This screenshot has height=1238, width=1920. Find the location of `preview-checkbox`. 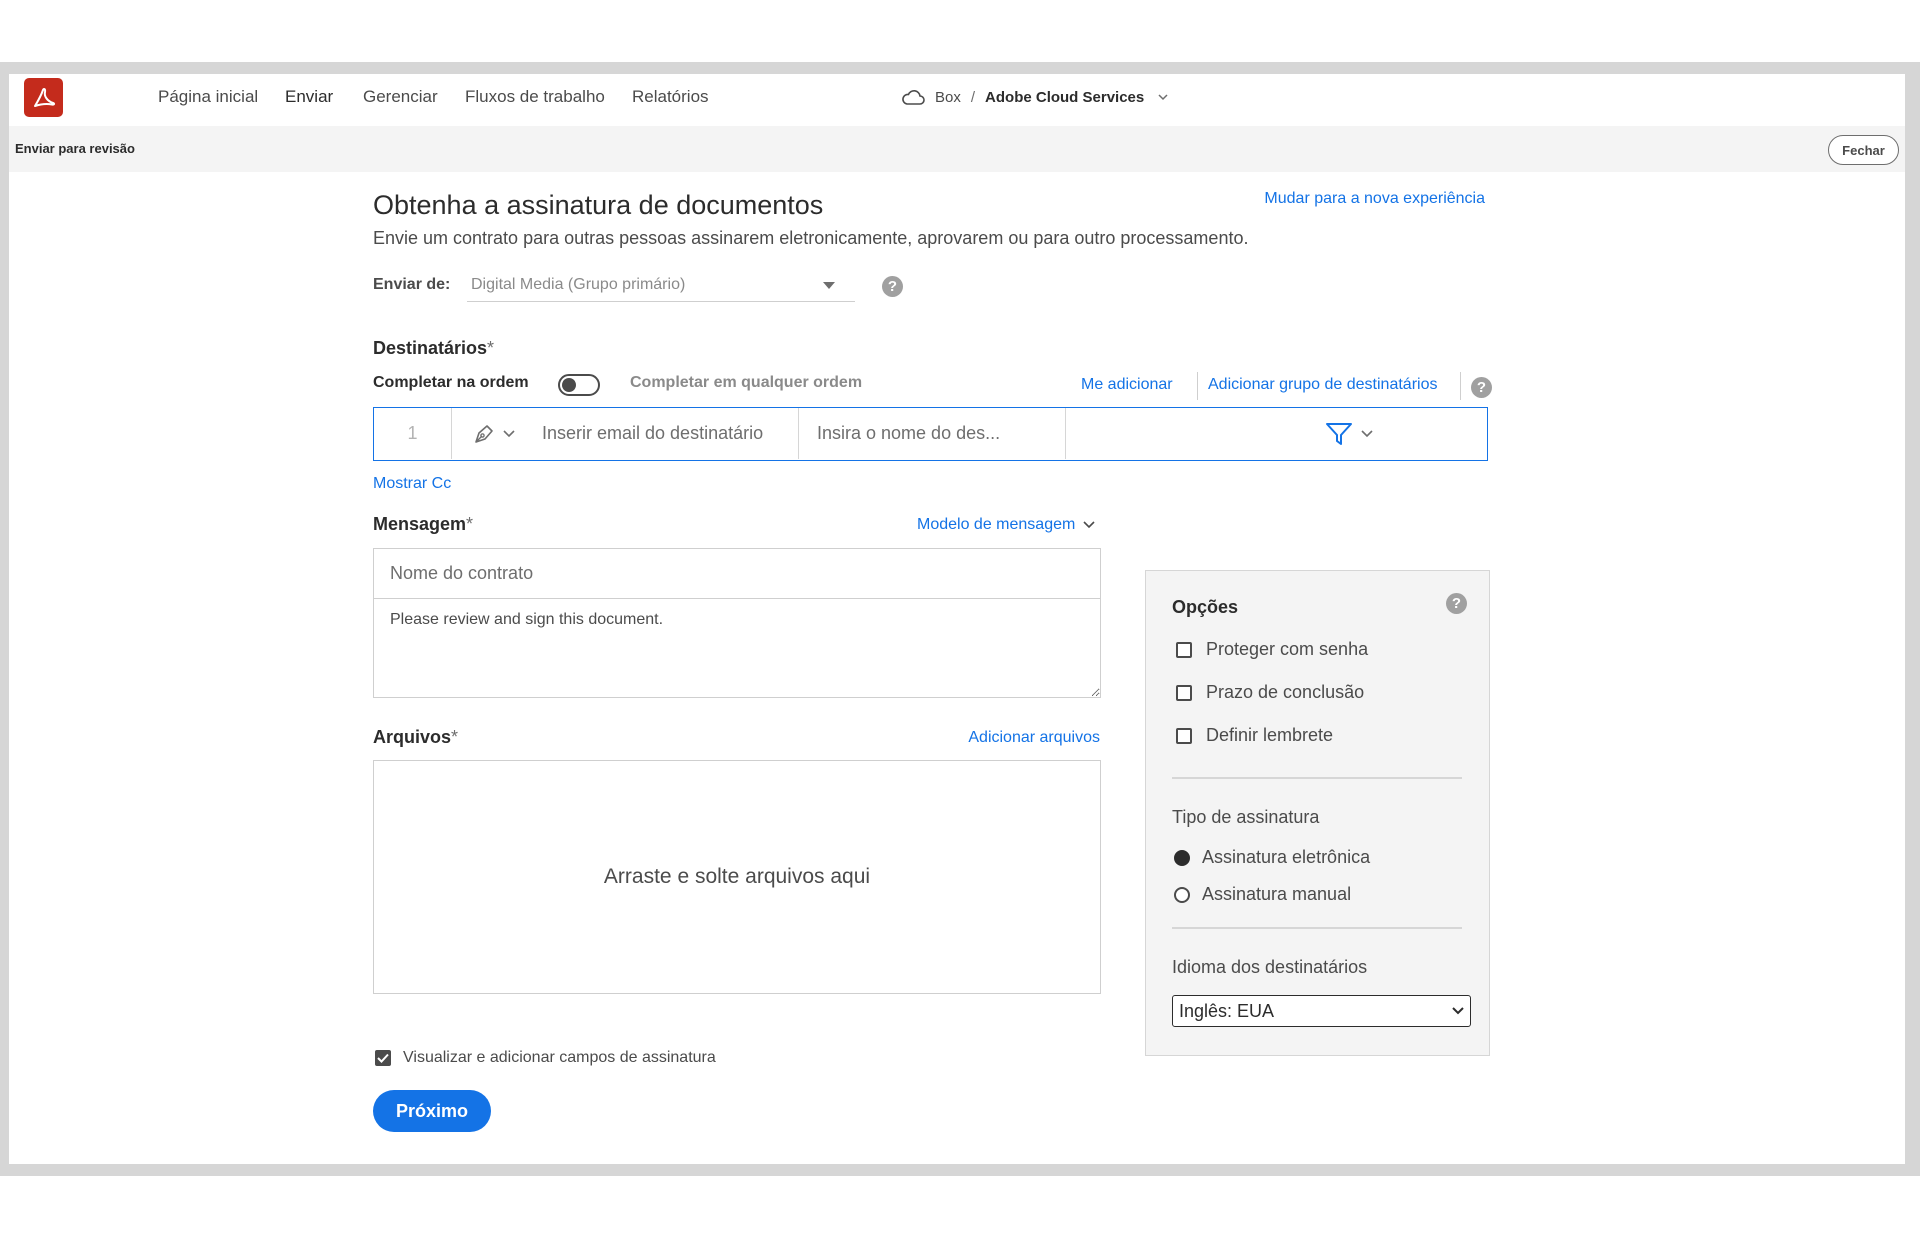

preview-checkbox is located at coordinates (383, 1058).